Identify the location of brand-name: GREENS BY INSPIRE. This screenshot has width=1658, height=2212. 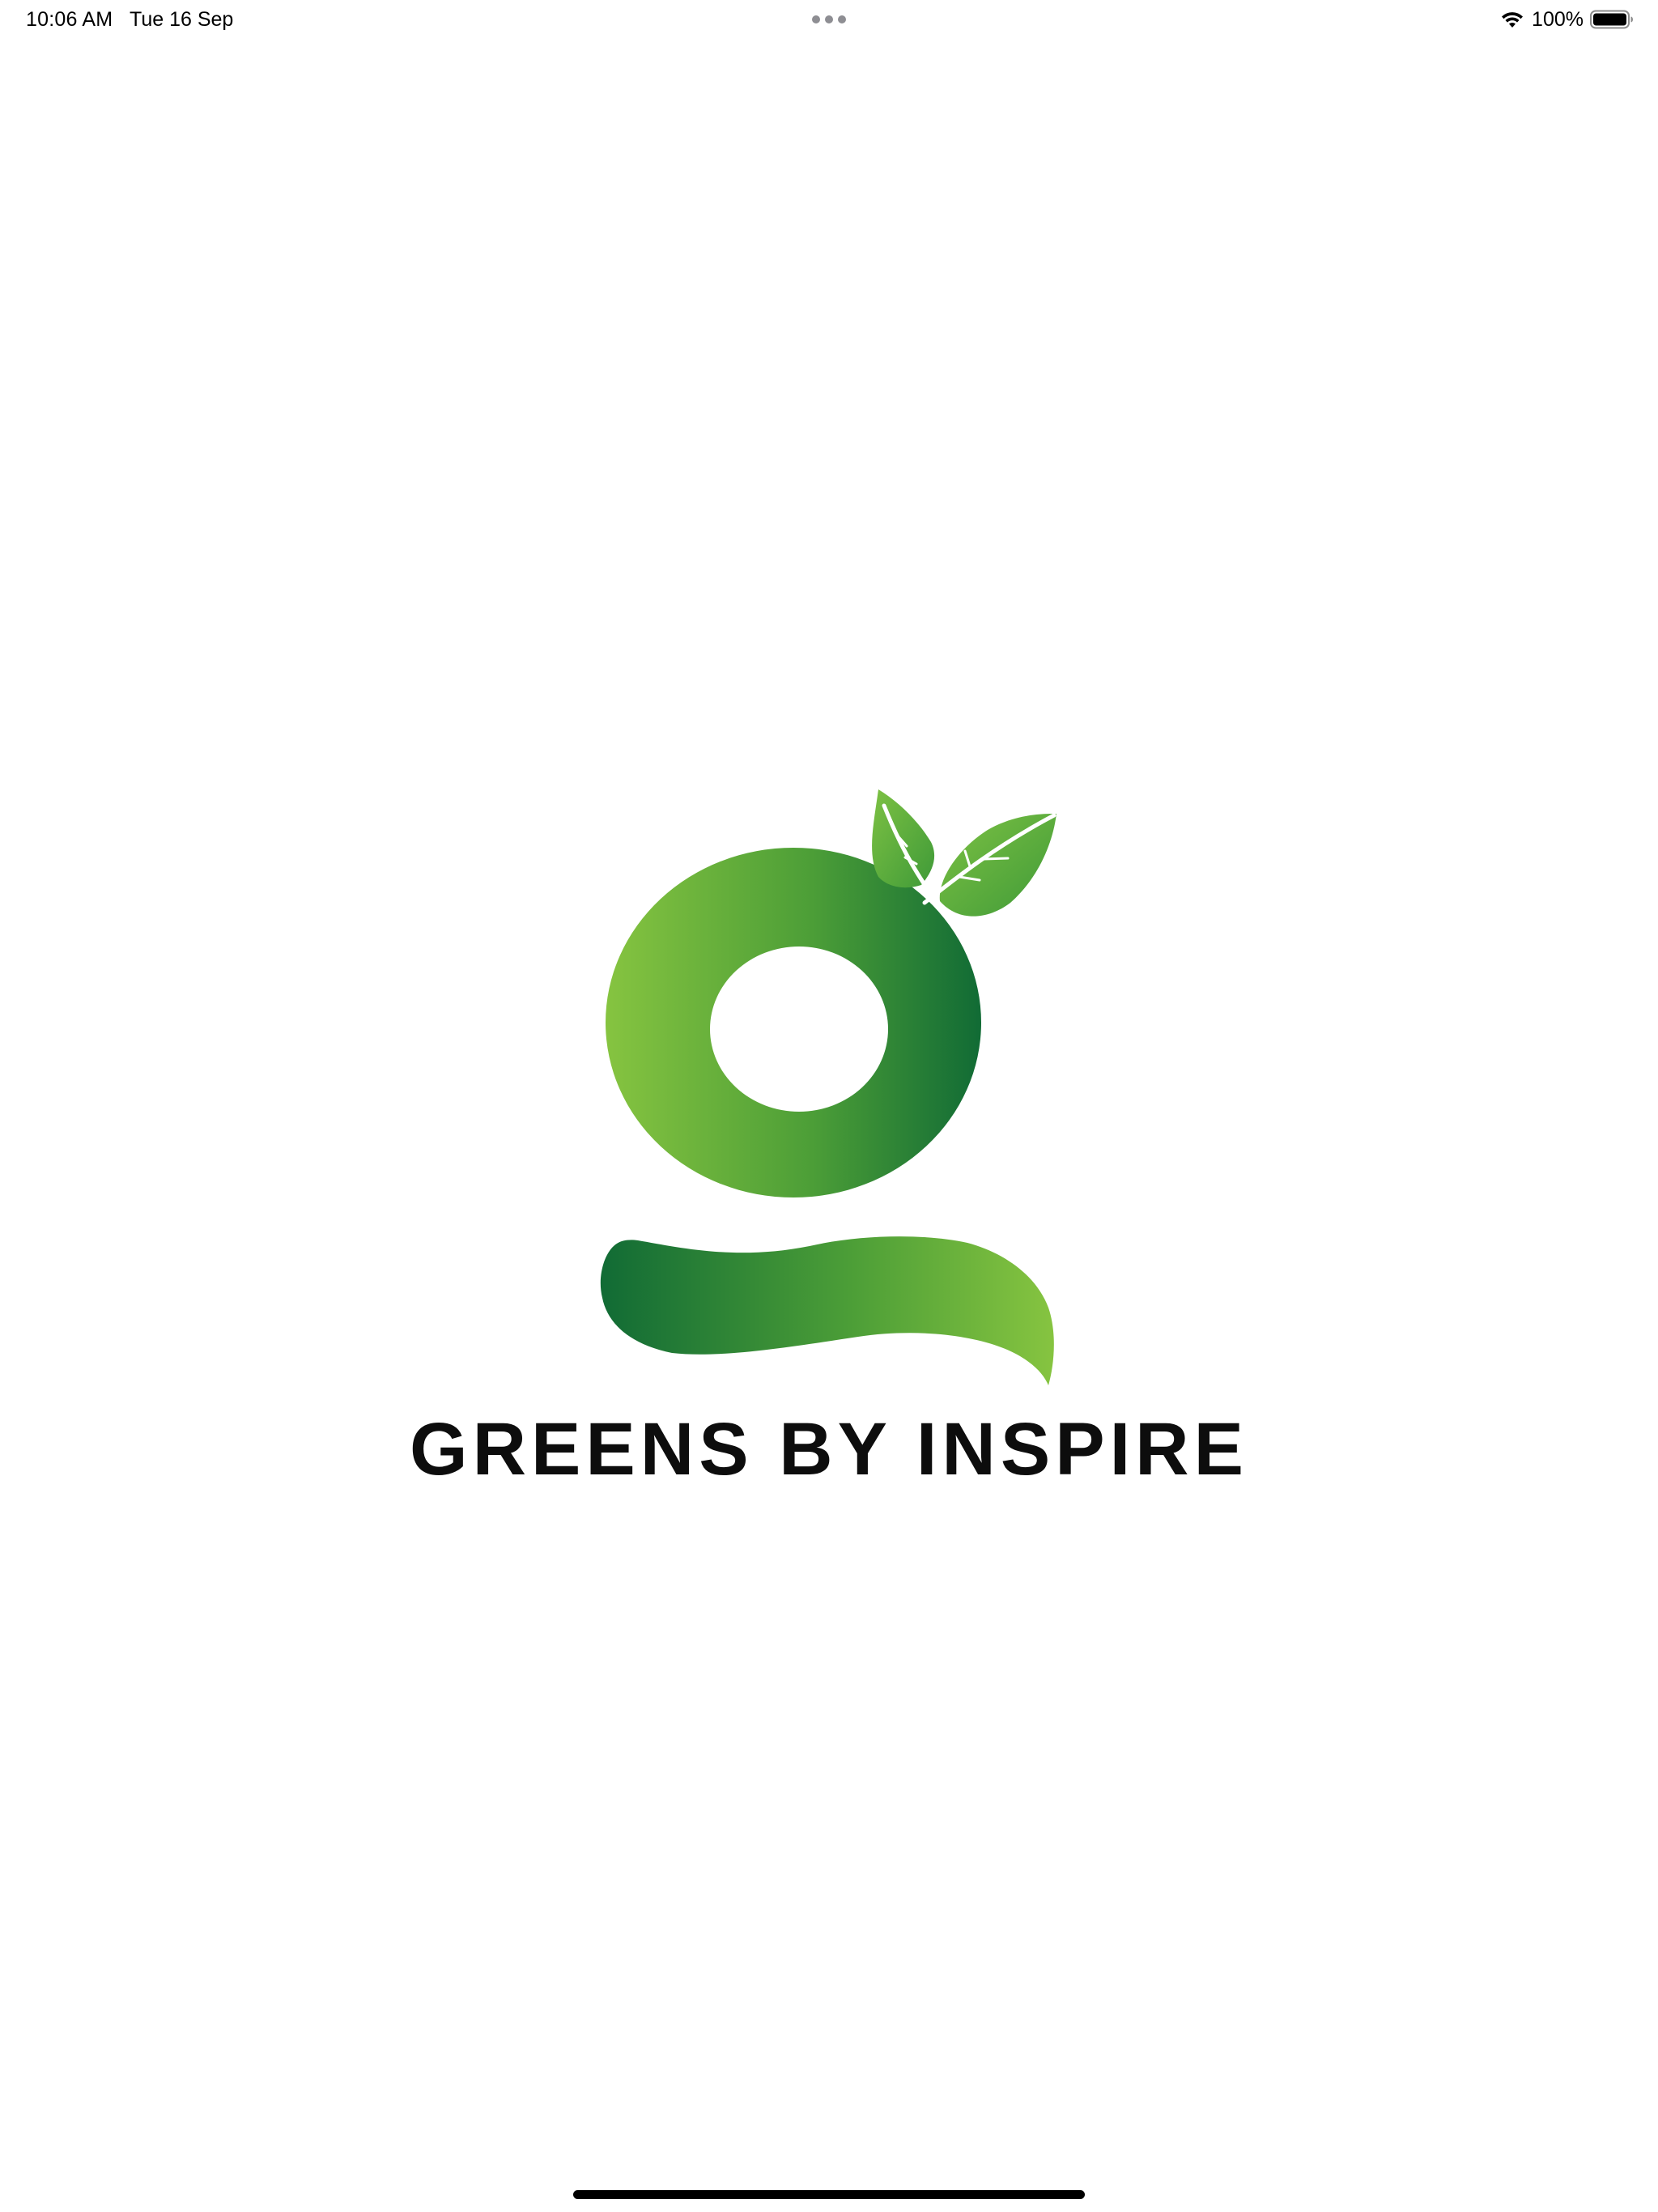
(829, 1449).